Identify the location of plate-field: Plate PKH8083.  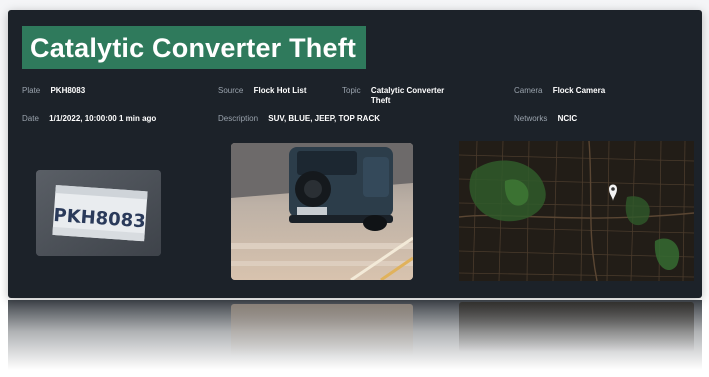
(53, 91).